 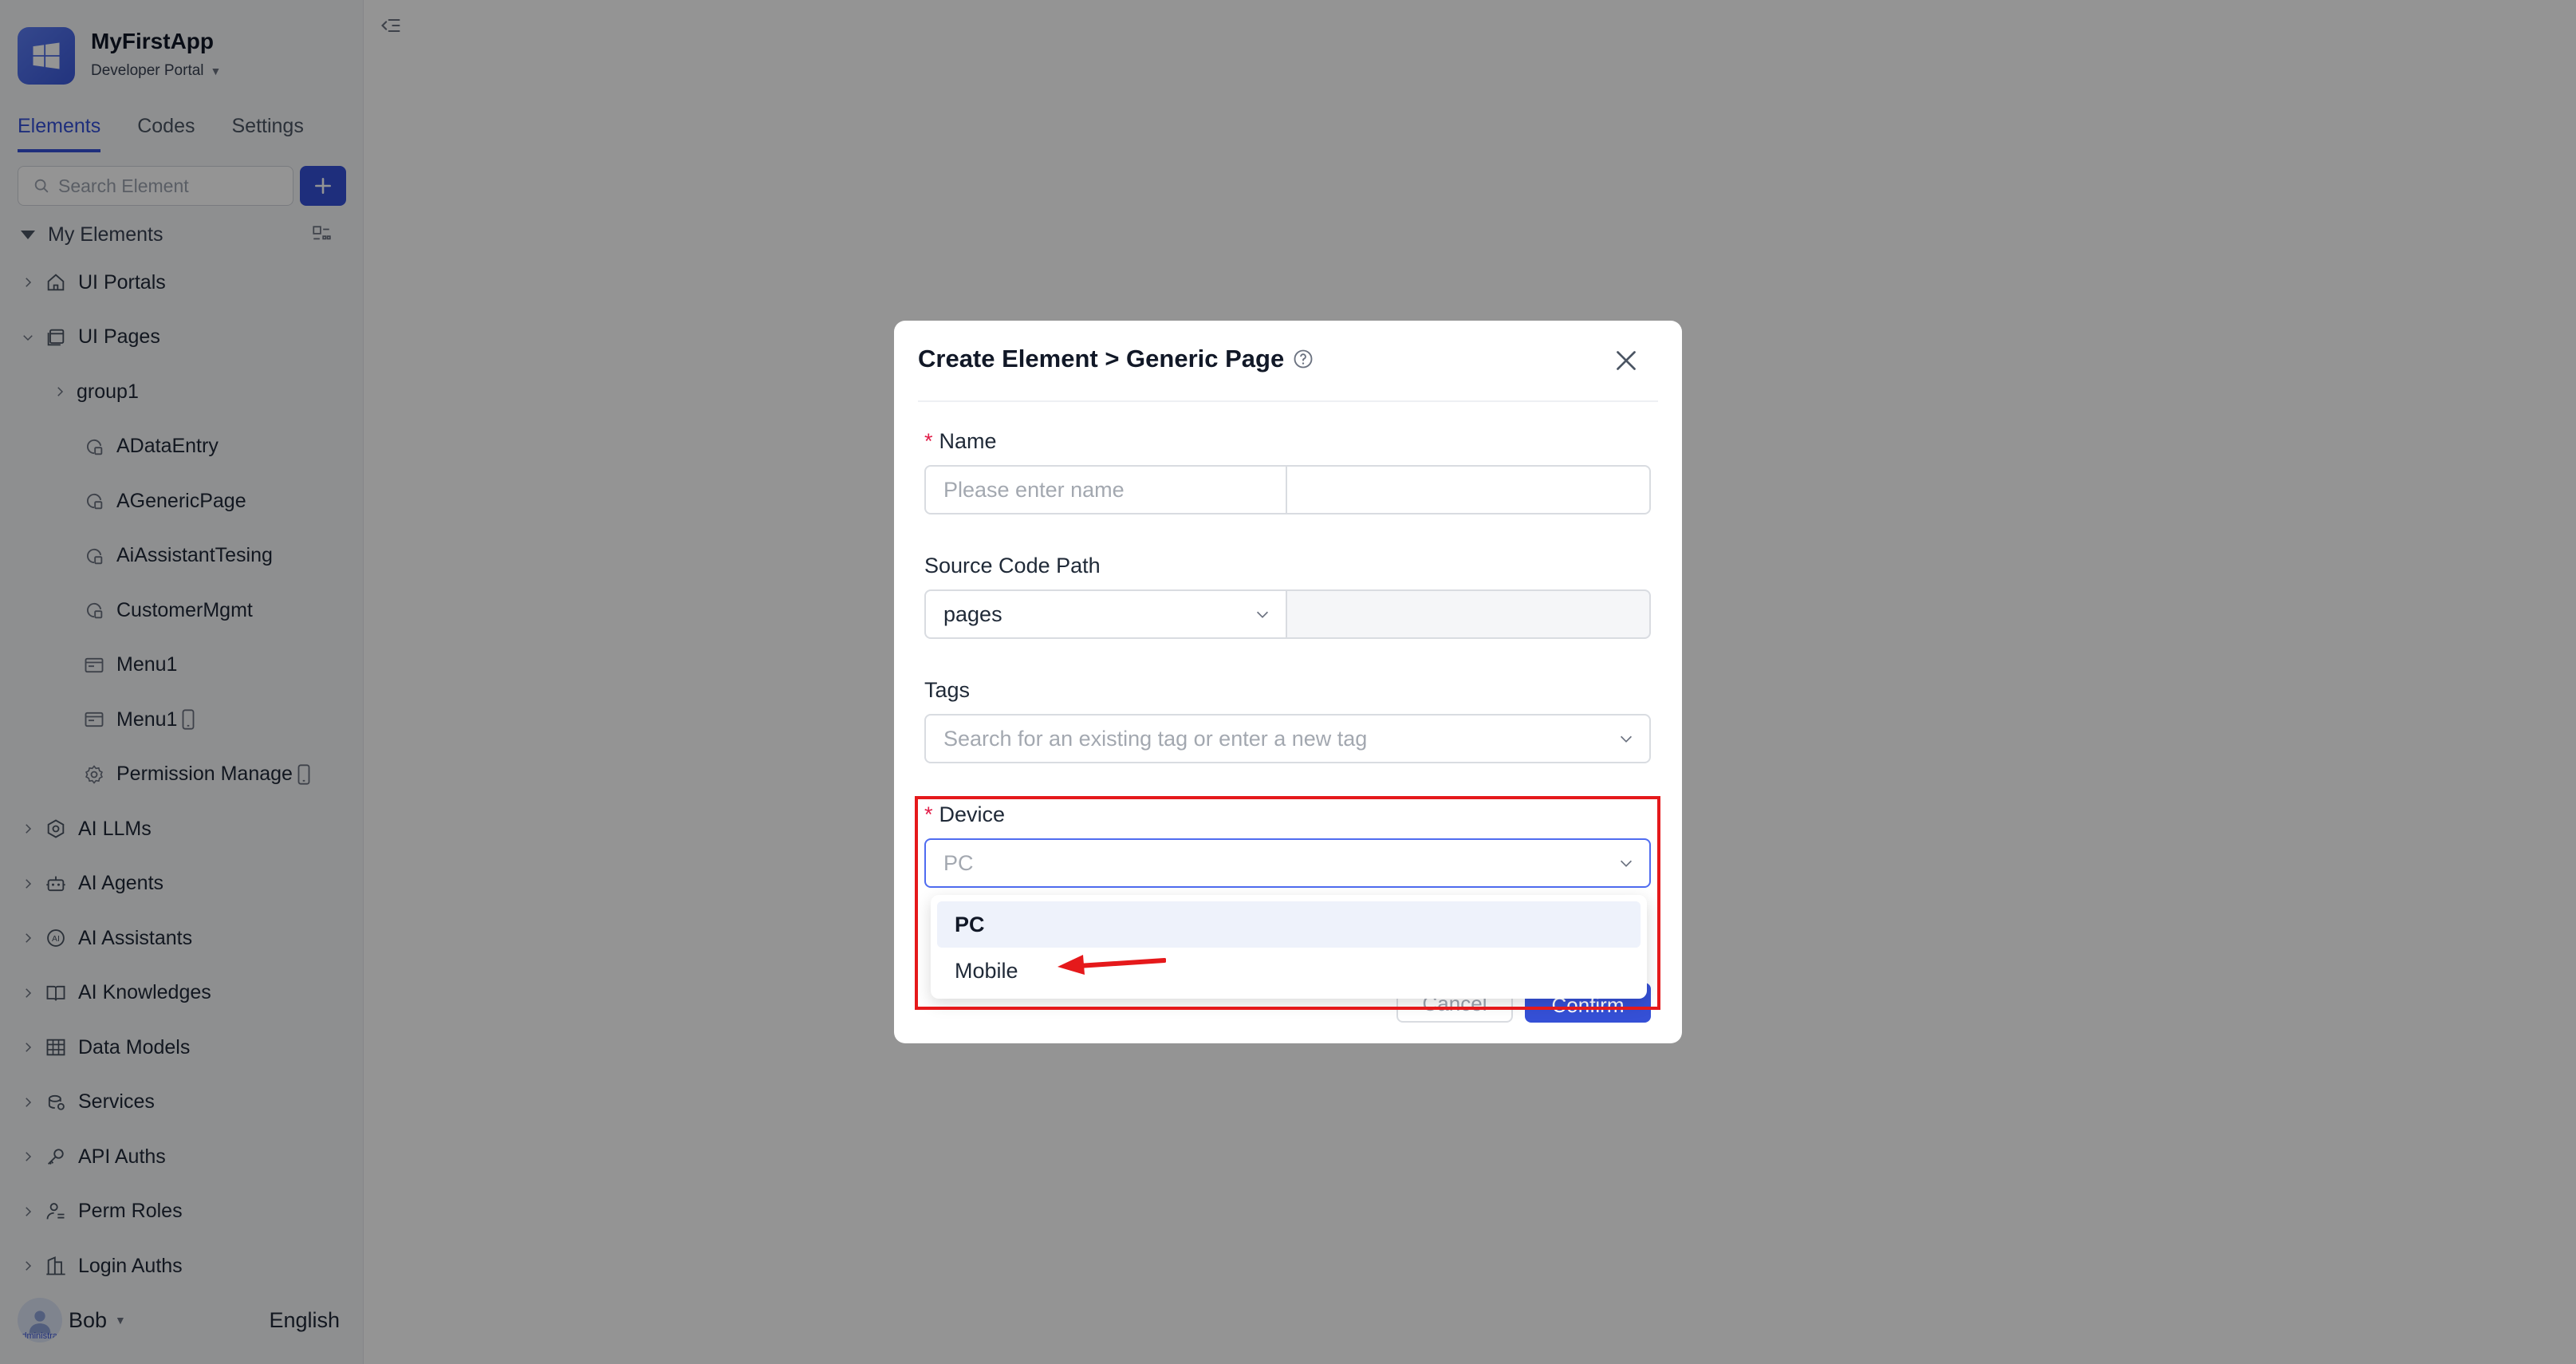 What do you see at coordinates (1101, 359) in the screenshot?
I see `dialog-title: Create Element > Generic Page` at bounding box center [1101, 359].